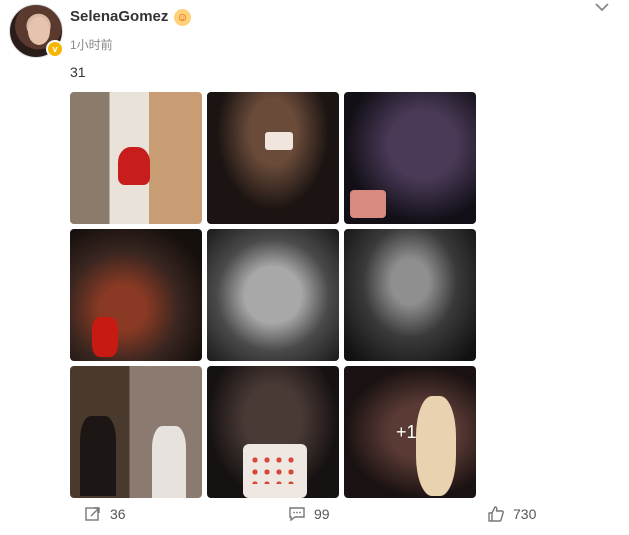  What do you see at coordinates (496, 514) in the screenshot?
I see `thumbs-up-icon` at bounding box center [496, 514].